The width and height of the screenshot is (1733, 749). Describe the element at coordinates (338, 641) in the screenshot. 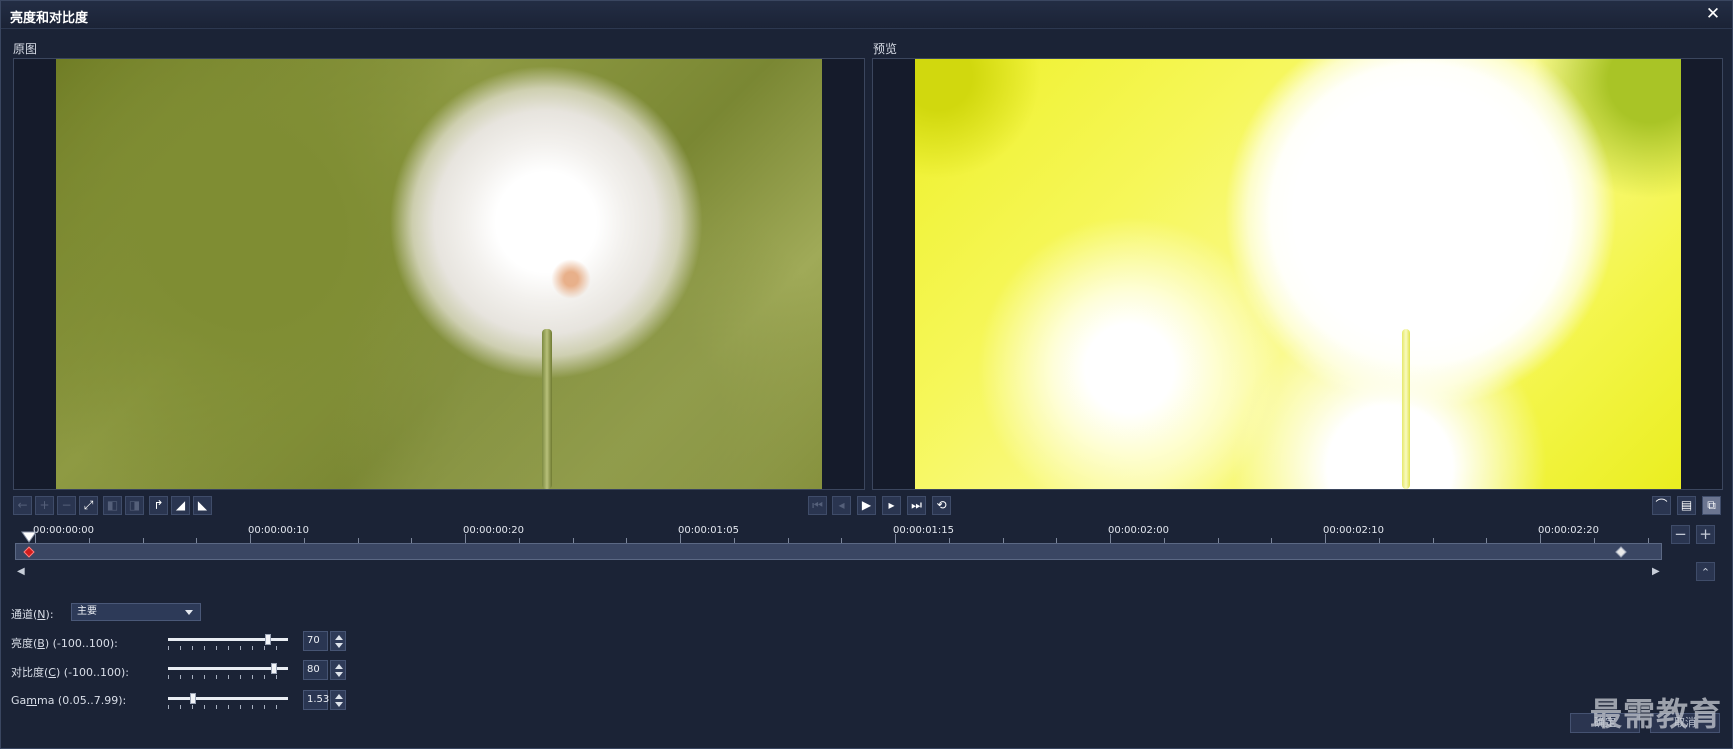

I see `brightness-spinner` at that location.